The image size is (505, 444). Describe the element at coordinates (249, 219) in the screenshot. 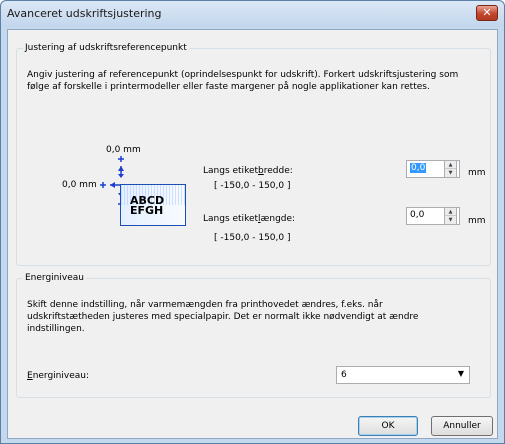

I see `length-label: Langs etiketlængde:` at that location.